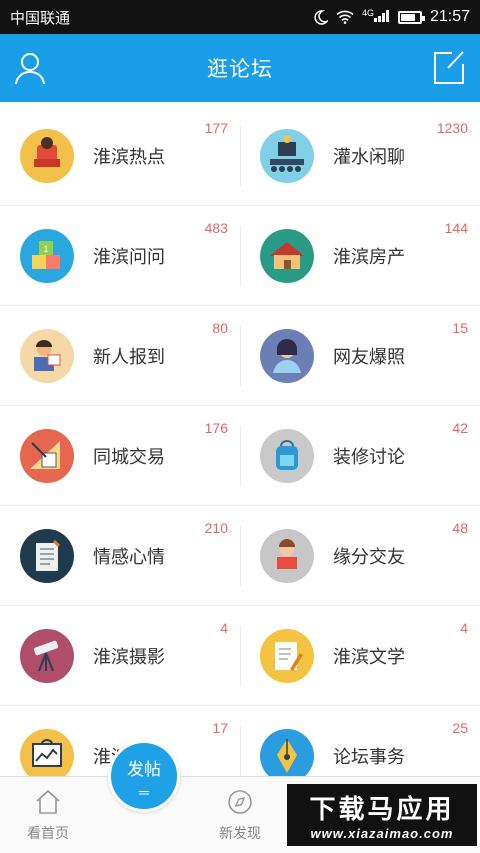 This screenshot has height=853, width=480. Describe the element at coordinates (40, 18) in the screenshot. I see `carrier-name: 中国联通` at that location.